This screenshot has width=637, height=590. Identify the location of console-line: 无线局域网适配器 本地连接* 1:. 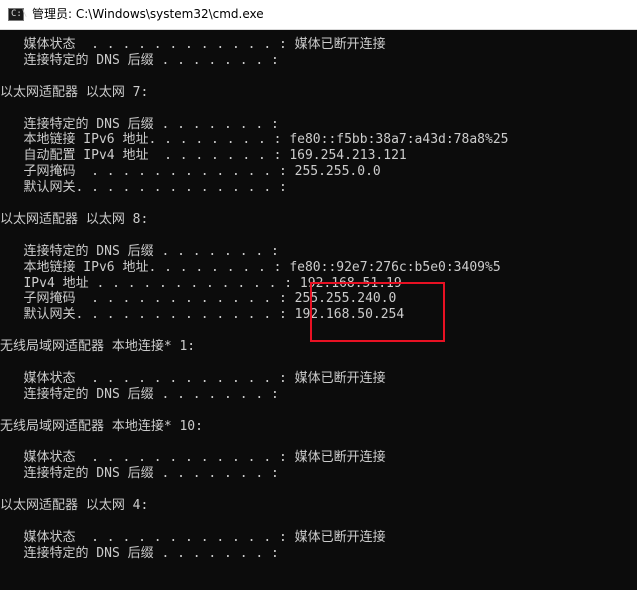
(98, 347).